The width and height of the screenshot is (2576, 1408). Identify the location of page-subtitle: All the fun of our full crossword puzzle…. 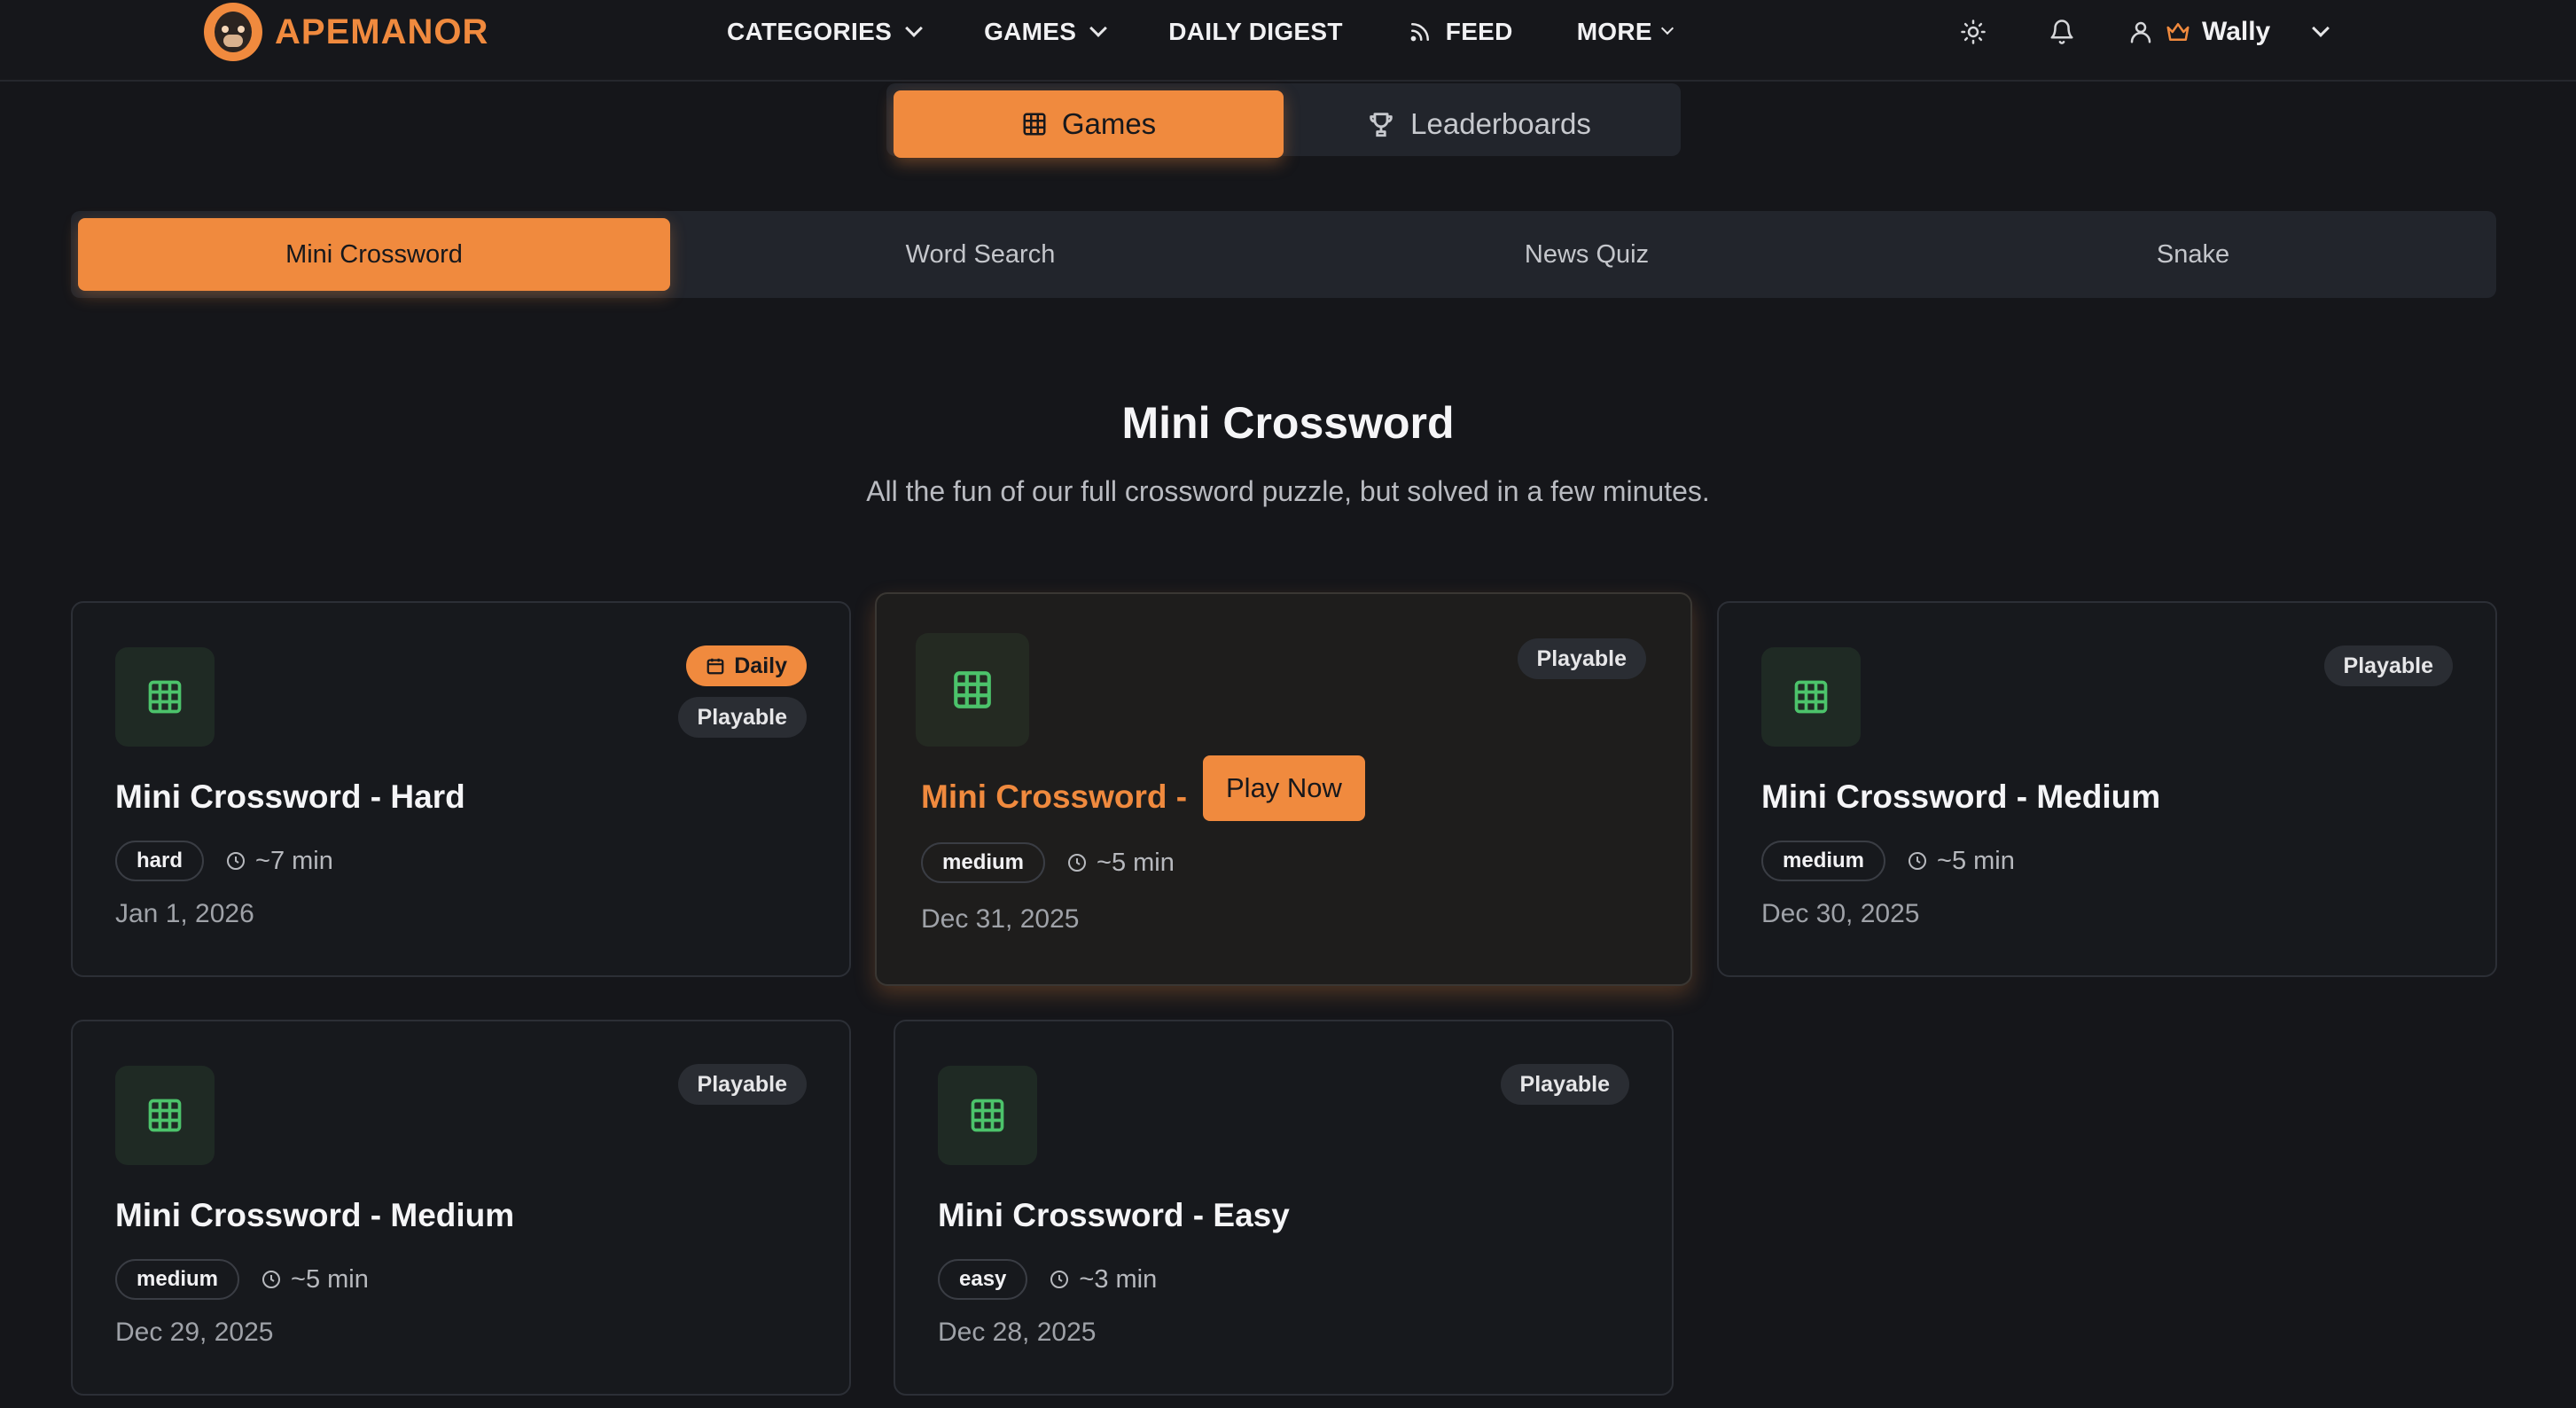
(1288, 491).